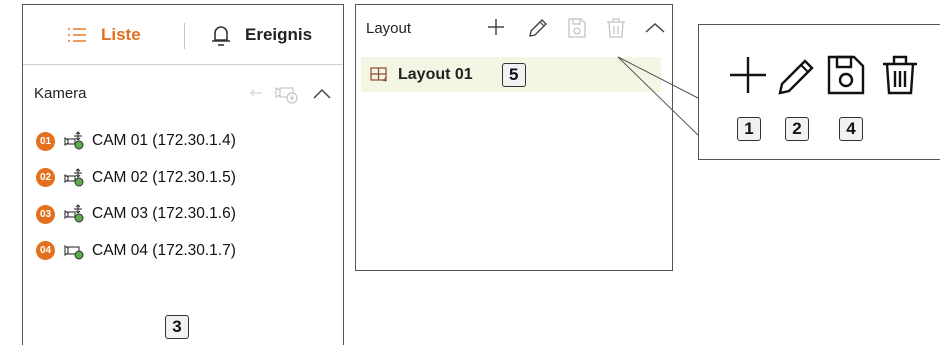 The width and height of the screenshot is (940, 345). Describe the element at coordinates (749, 129) in the screenshot. I see `callout-number-1: 1` at that location.